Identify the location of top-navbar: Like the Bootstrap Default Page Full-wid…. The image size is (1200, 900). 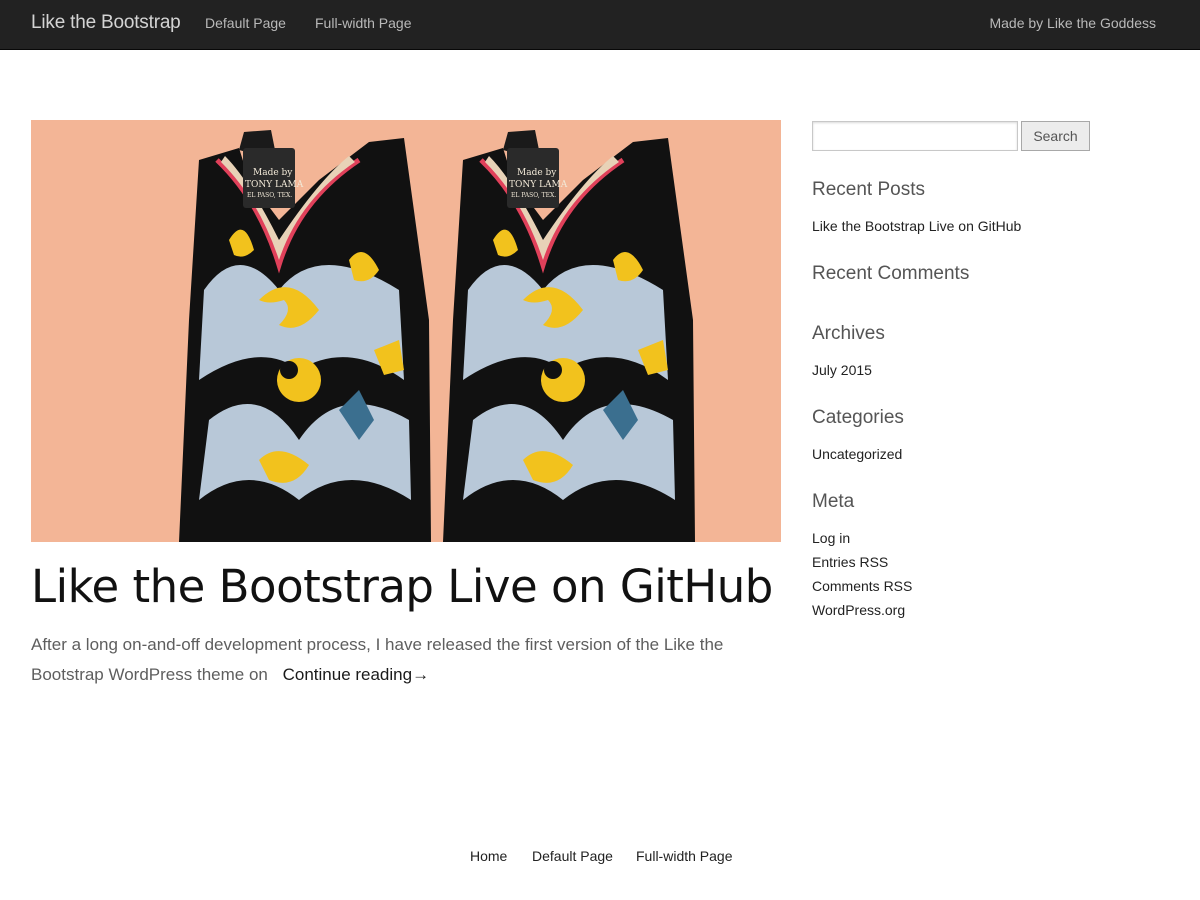
(600, 25).